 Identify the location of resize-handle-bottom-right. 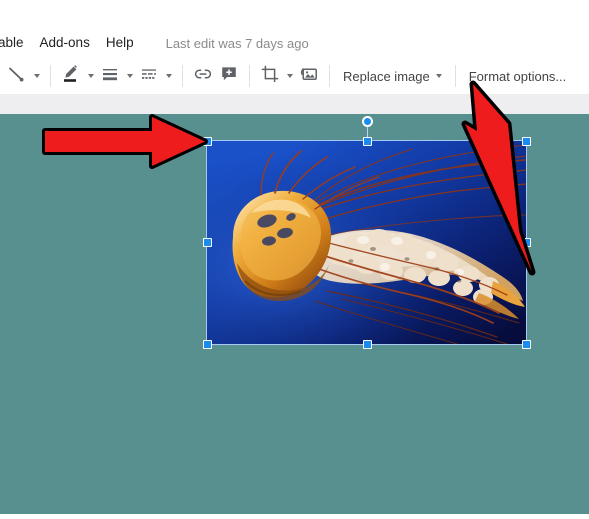
(526, 344).